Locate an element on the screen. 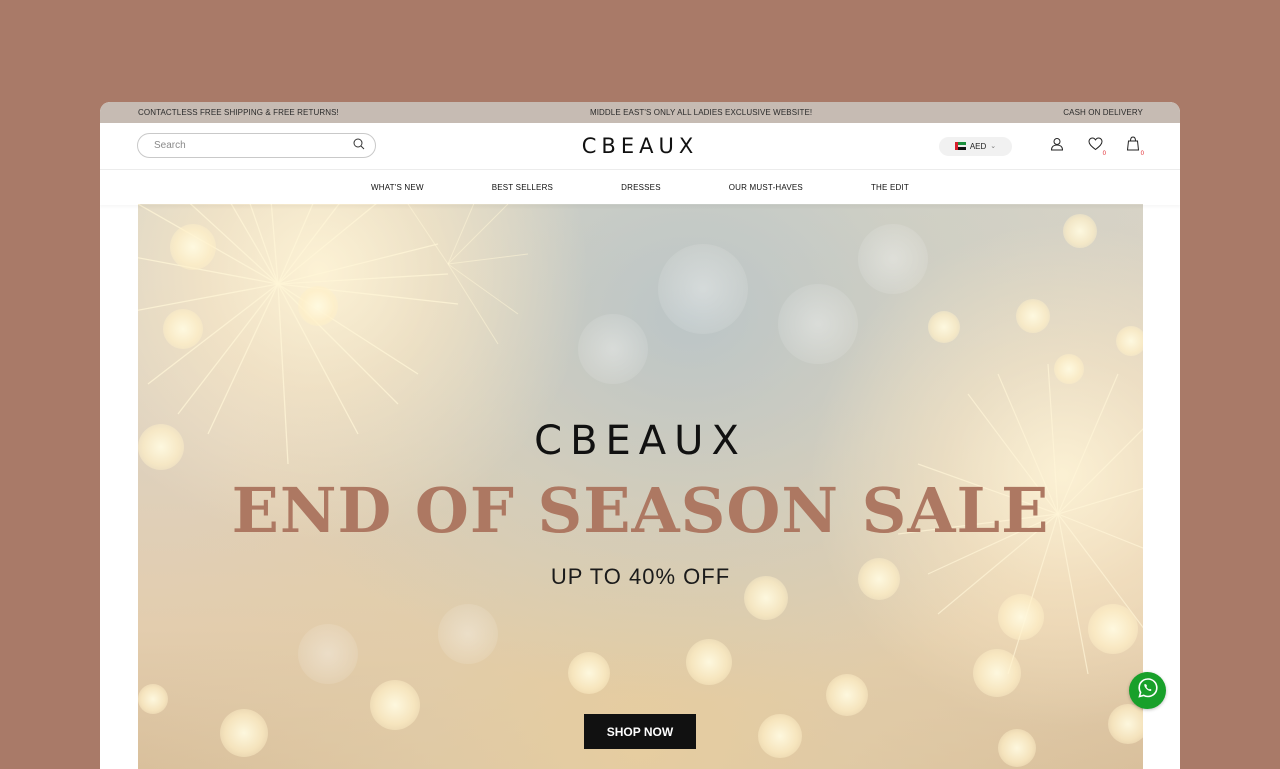  shop-now-button: SHOP NOW is located at coordinates (640, 731).